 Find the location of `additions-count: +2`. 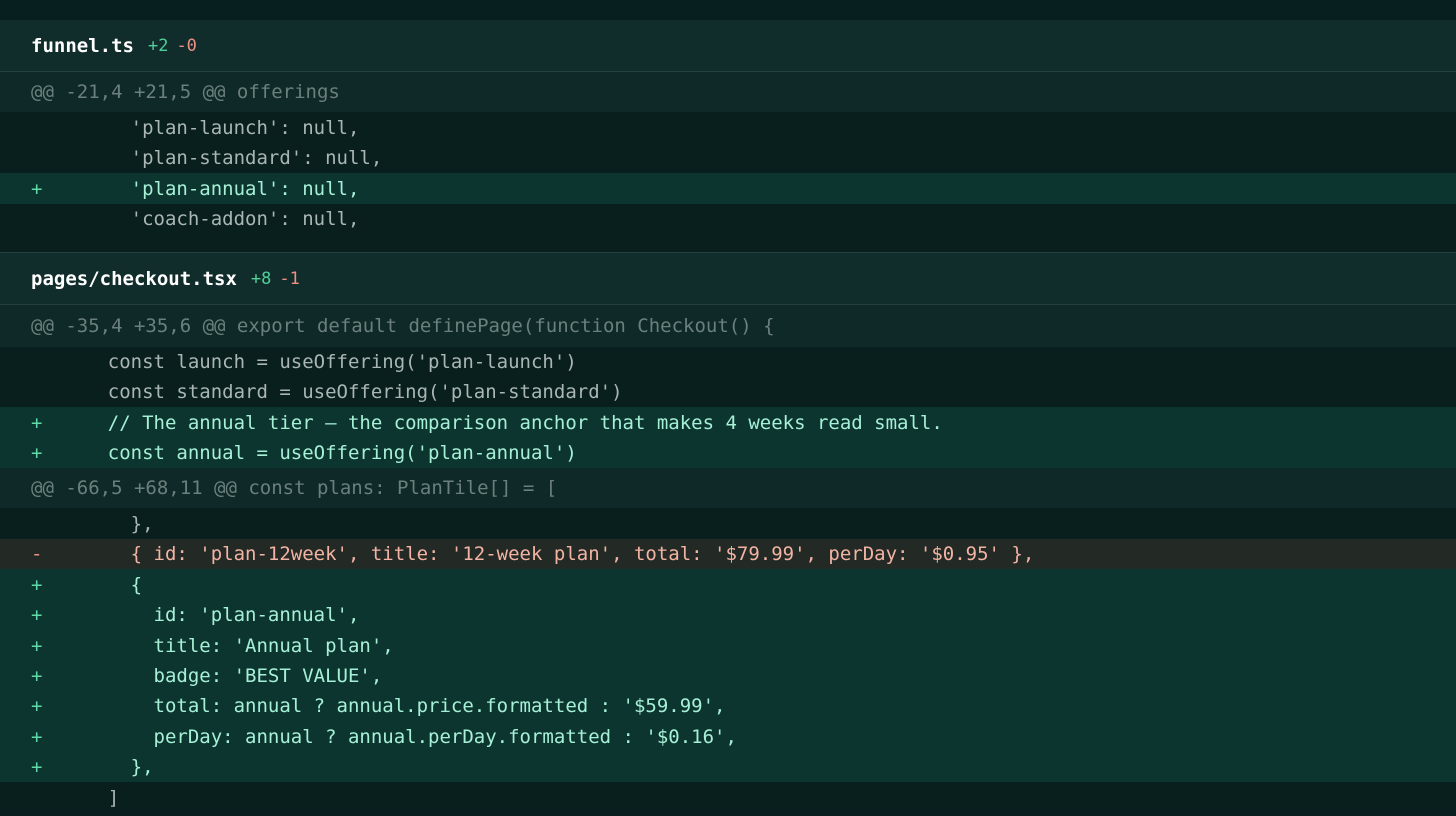

additions-count: +2 is located at coordinates (158, 45).